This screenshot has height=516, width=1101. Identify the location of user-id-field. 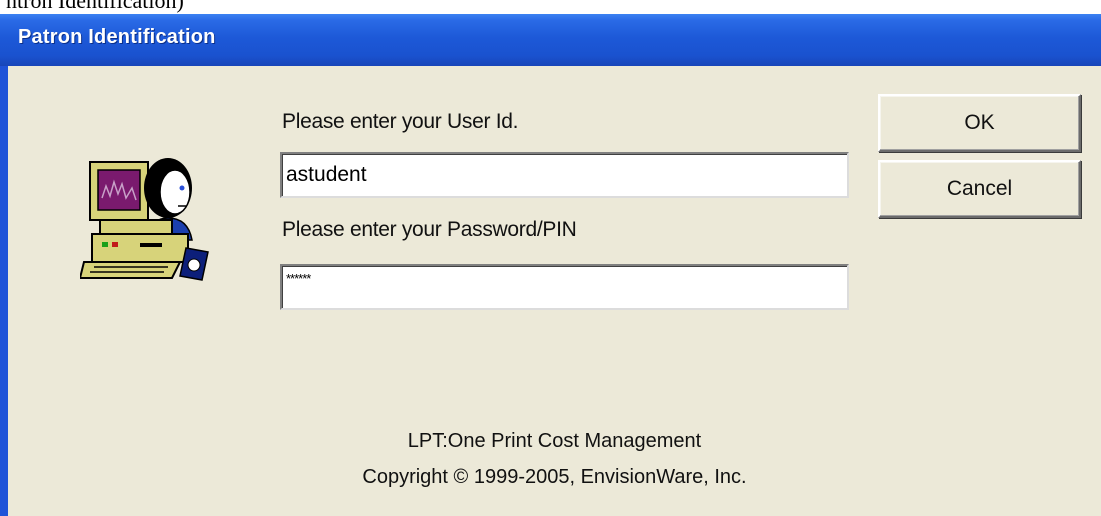
(564, 175).